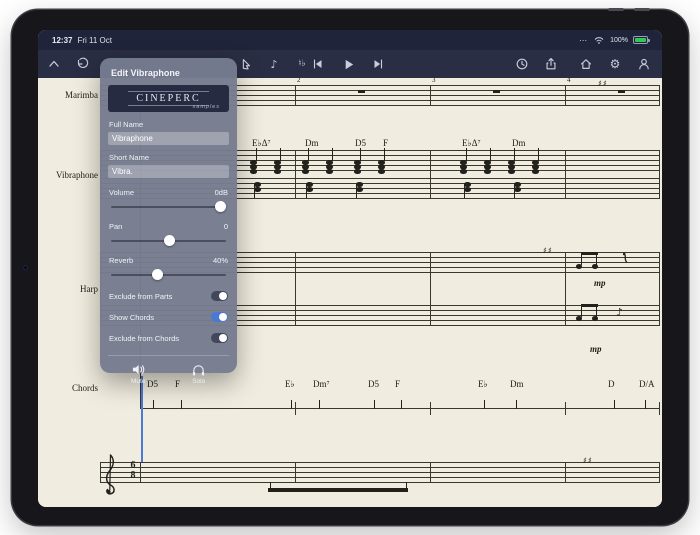  I want to click on volume-slider, so click(169, 206).